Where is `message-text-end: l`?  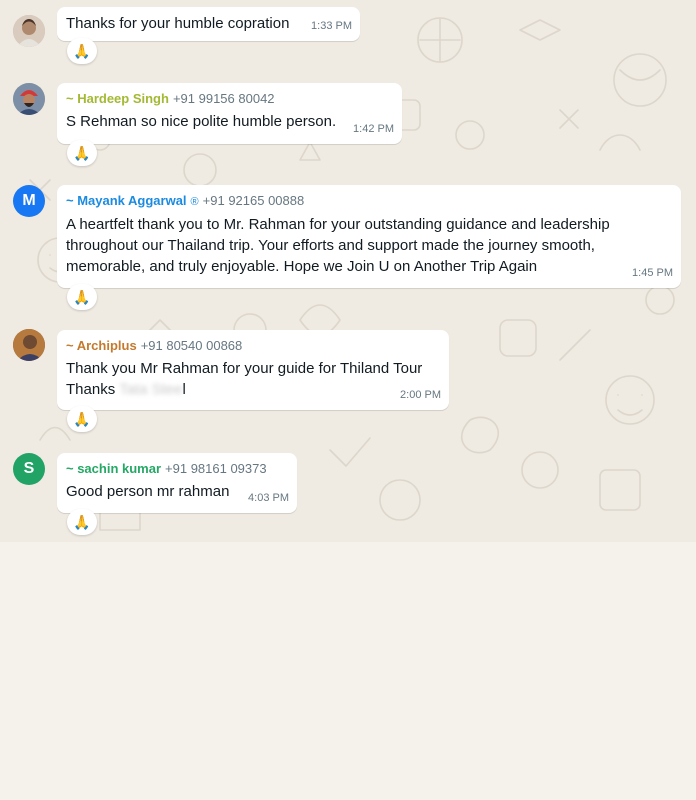 message-text-end: l is located at coordinates (184, 389).